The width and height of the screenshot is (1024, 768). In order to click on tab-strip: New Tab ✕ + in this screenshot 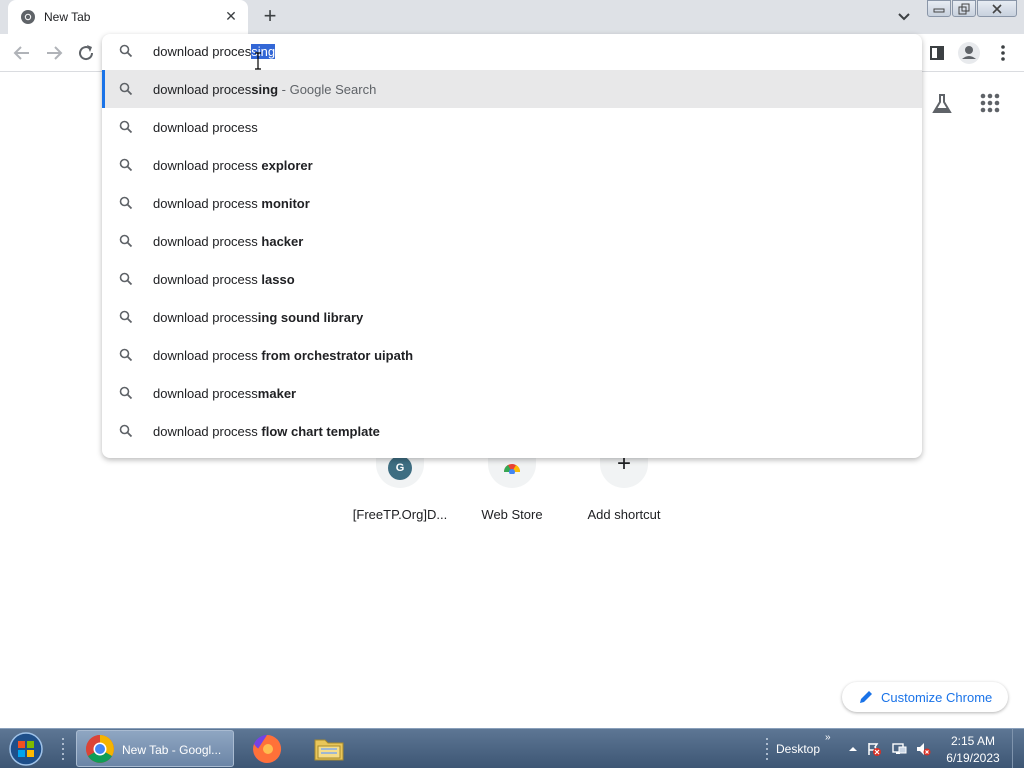, I will do `click(512, 17)`.